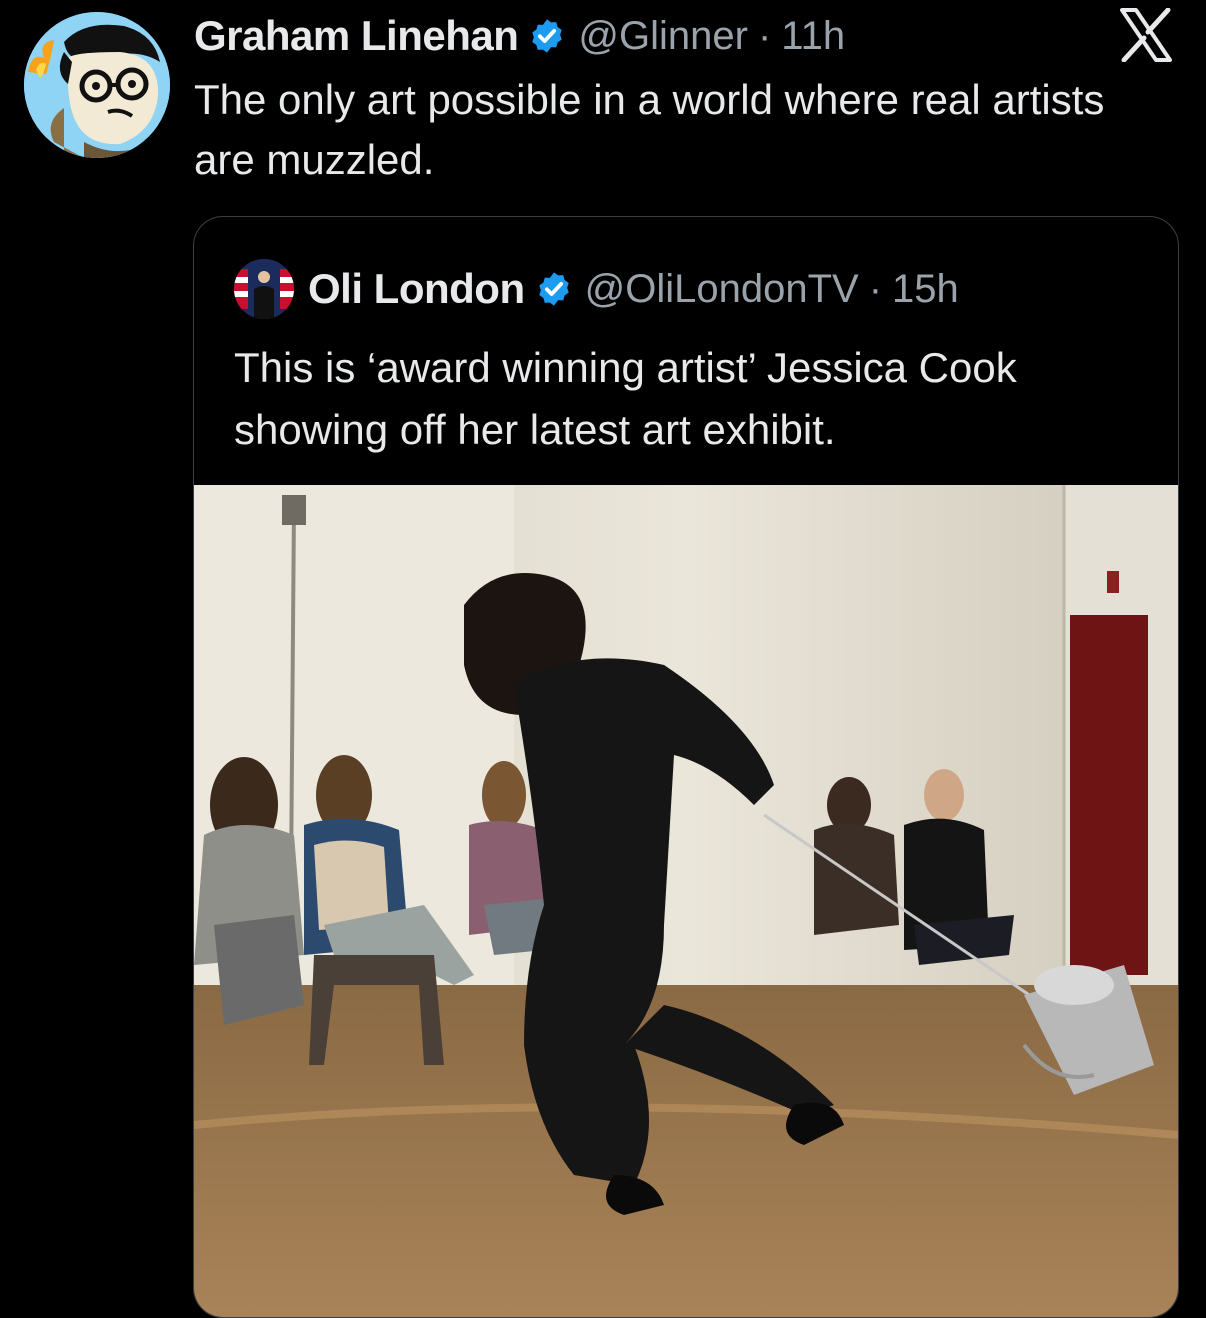 This screenshot has height=1318, width=1206. I want to click on author-avatar, so click(97, 85).